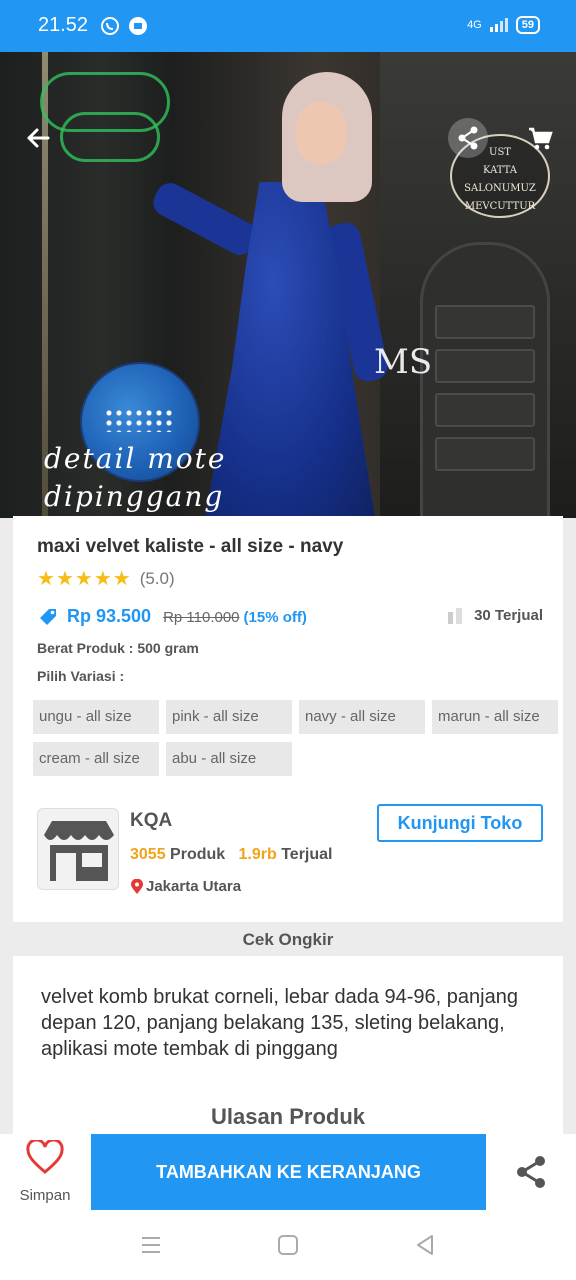  I want to click on status-bar: 21.52 4G 59, so click(288, 26).